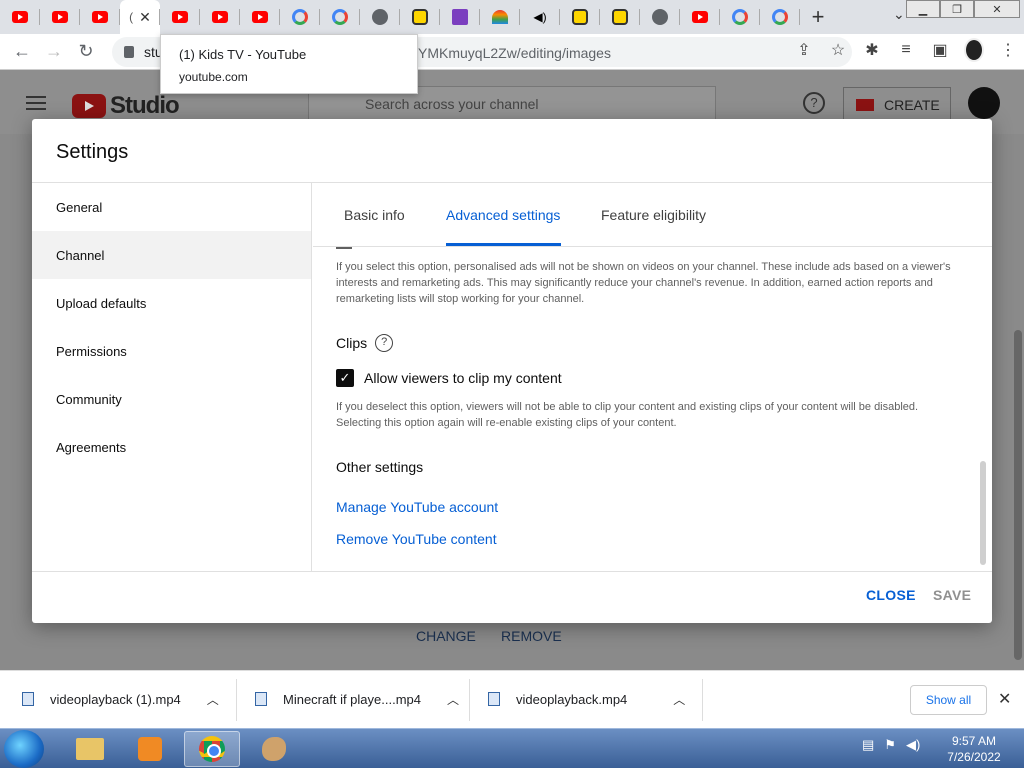 Image resolution: width=1024 pixels, height=768 pixels. I want to click on reload-button: ↻, so click(86, 52).